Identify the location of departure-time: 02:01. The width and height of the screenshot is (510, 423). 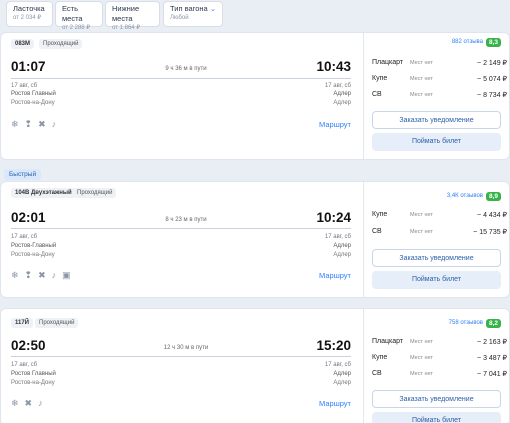
(28, 217).